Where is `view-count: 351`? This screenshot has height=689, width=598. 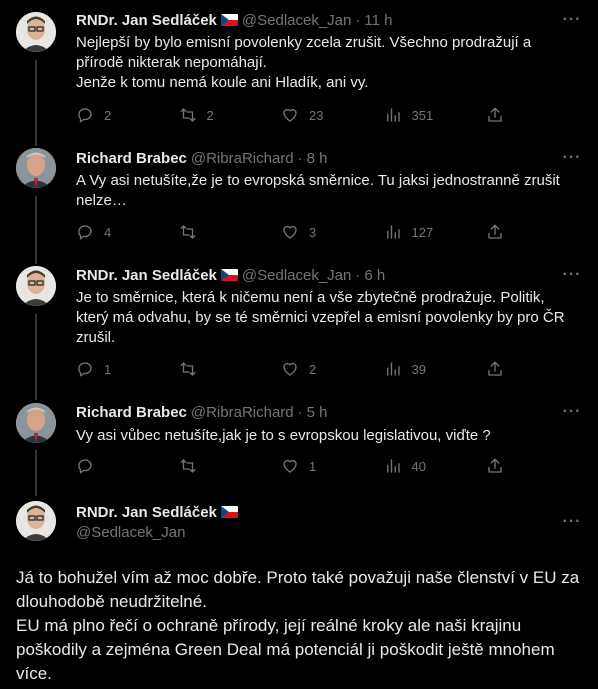 view-count: 351 is located at coordinates (422, 115).